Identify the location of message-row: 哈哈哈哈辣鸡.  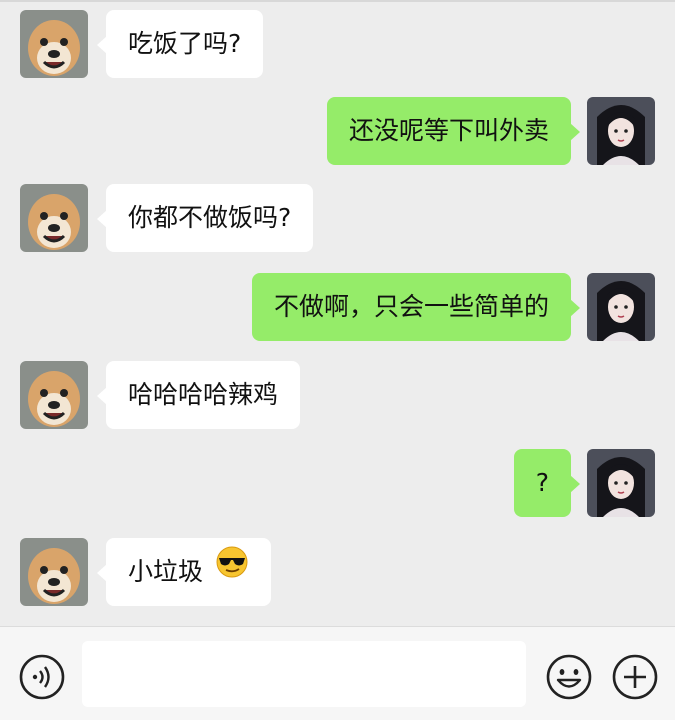
(337, 396).